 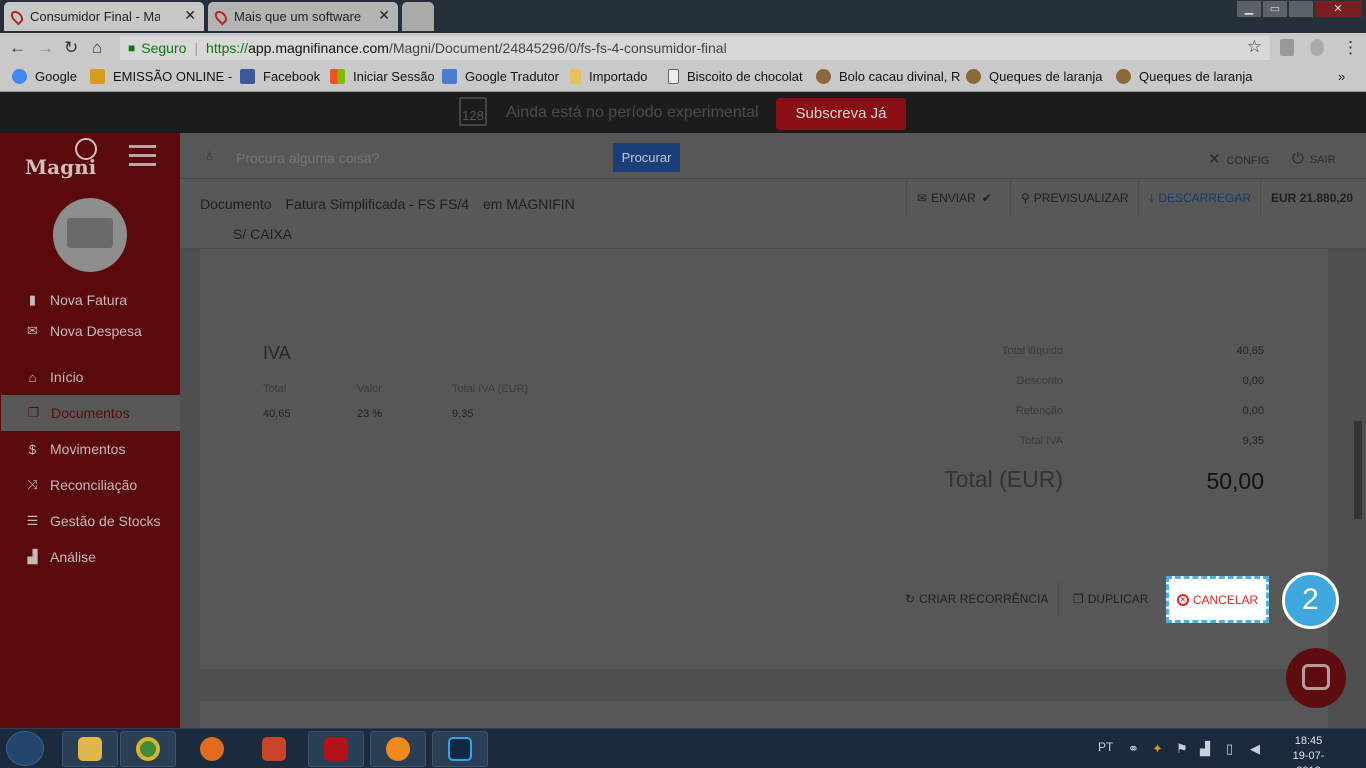 I want to click on taskbar-chrome, so click(x=148, y=749).